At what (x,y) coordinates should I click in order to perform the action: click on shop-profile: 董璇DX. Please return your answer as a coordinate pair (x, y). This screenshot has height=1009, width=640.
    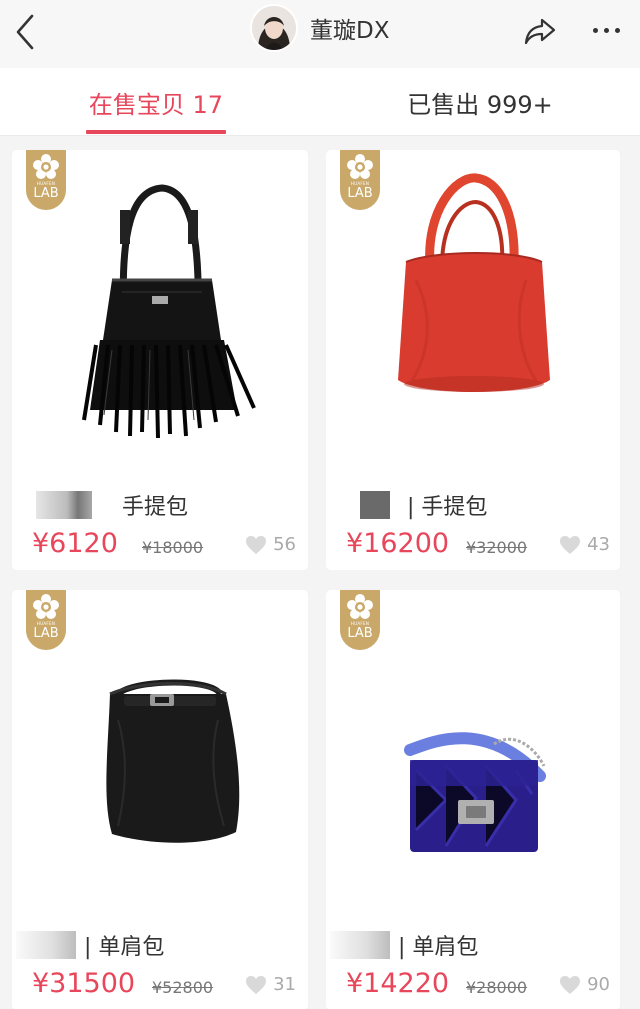
    Looking at the image, I should click on (319, 28).